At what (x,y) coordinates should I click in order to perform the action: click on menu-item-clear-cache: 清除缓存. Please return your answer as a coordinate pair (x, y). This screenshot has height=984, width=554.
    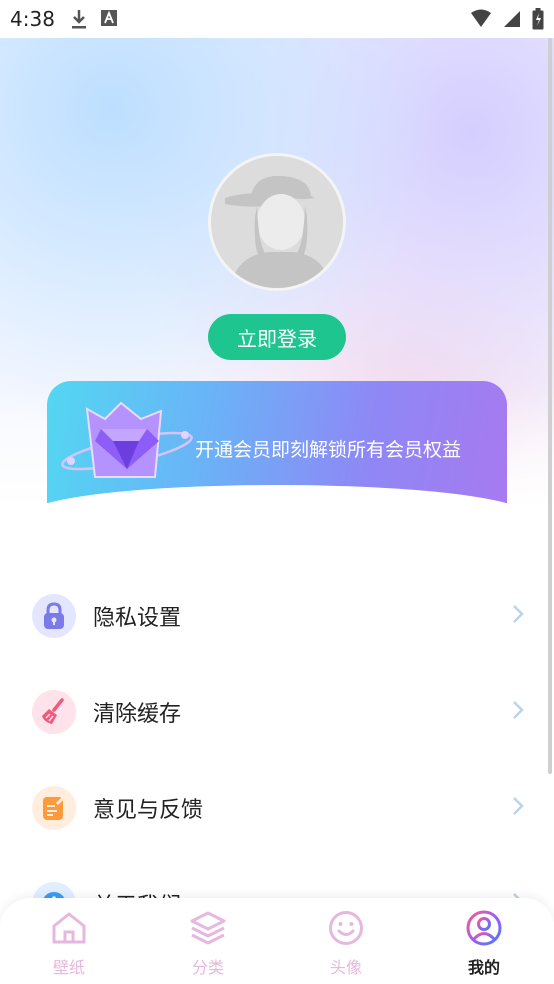
    Looking at the image, I should click on (277, 712).